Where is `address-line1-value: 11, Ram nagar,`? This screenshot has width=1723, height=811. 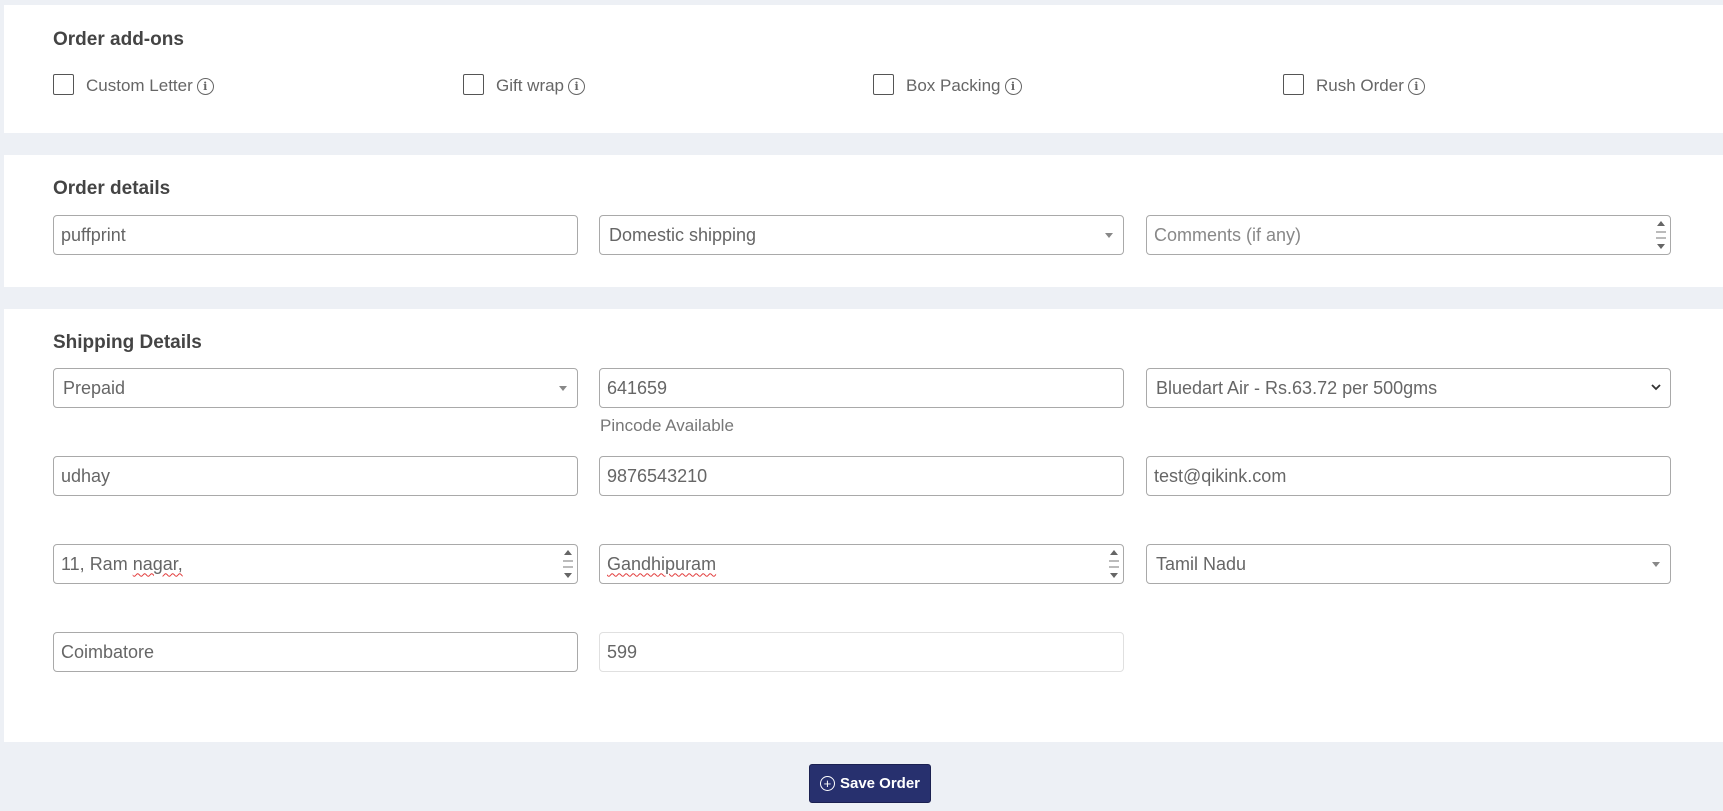 address-line1-value: 11, Ram nagar, is located at coordinates (122, 564).